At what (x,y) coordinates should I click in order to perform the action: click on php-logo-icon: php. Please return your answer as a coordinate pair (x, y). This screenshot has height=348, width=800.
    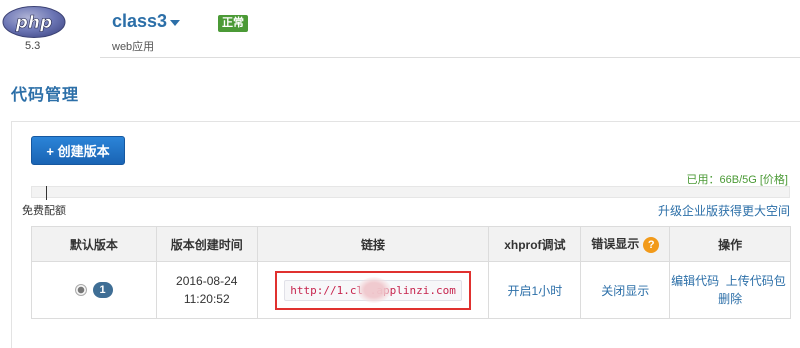
    Looking at the image, I should click on (34, 22).